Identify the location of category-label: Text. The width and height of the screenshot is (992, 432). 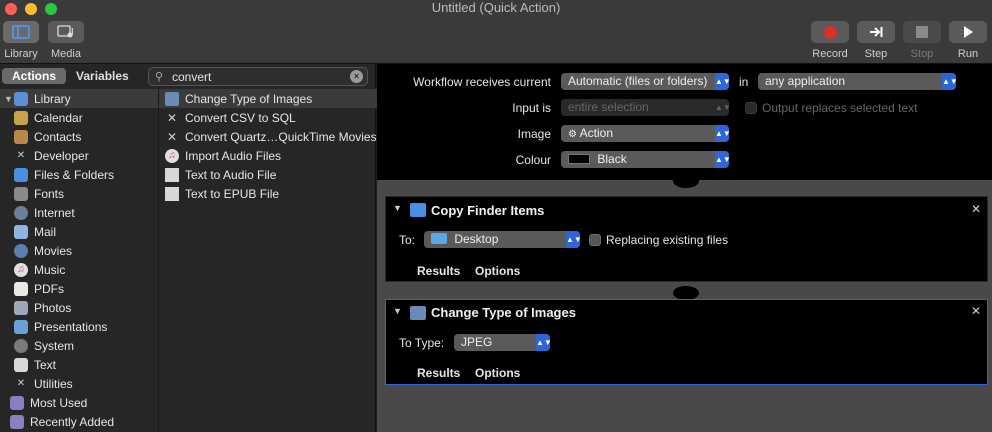
(45, 364).